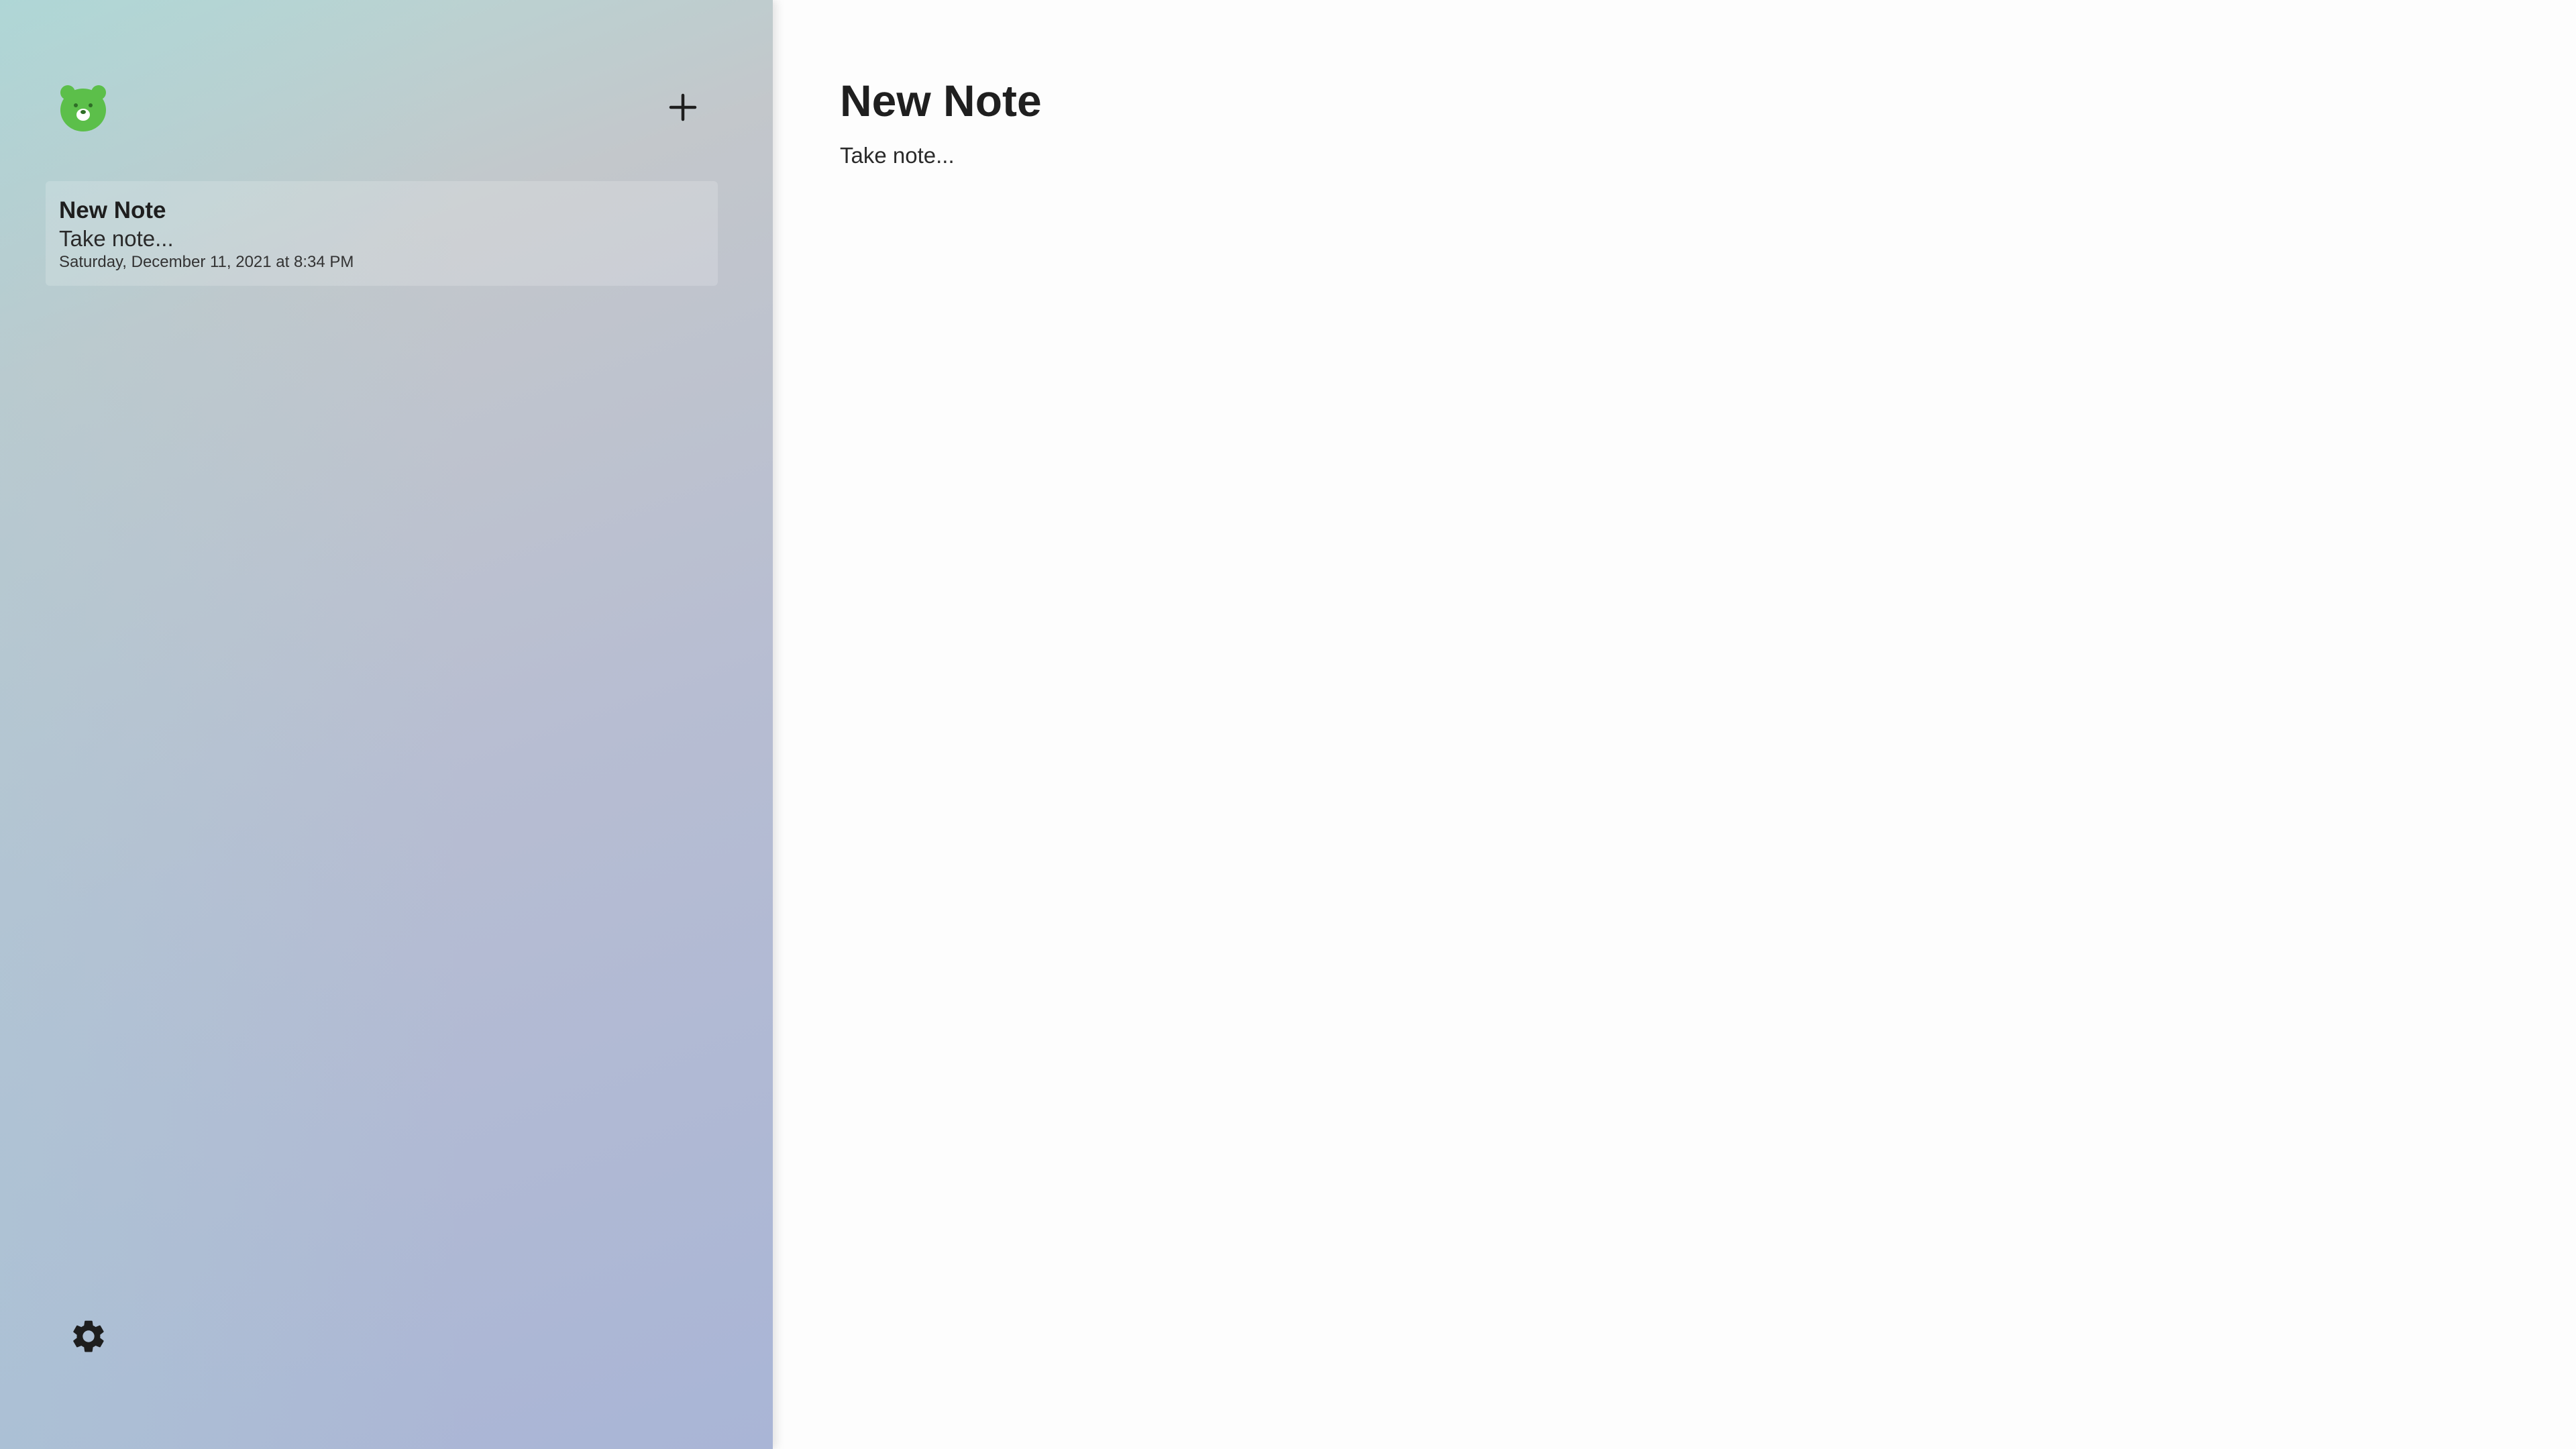 The height and width of the screenshot is (1449, 2576). I want to click on add-note-button, so click(682, 107).